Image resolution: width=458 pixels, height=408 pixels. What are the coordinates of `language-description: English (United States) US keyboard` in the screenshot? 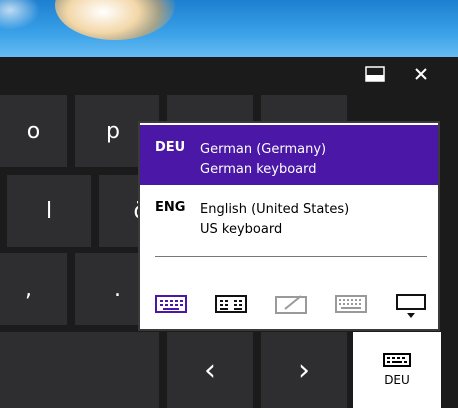 It's located at (274, 215).